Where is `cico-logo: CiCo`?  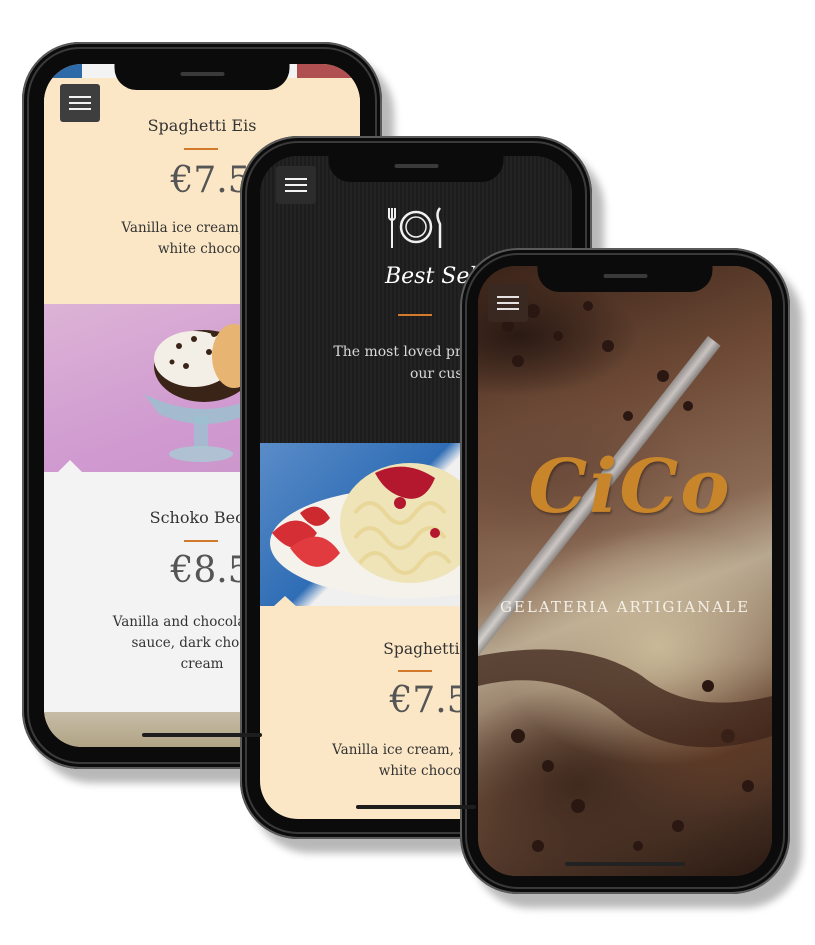 cico-logo: CiCo is located at coordinates (630, 487).